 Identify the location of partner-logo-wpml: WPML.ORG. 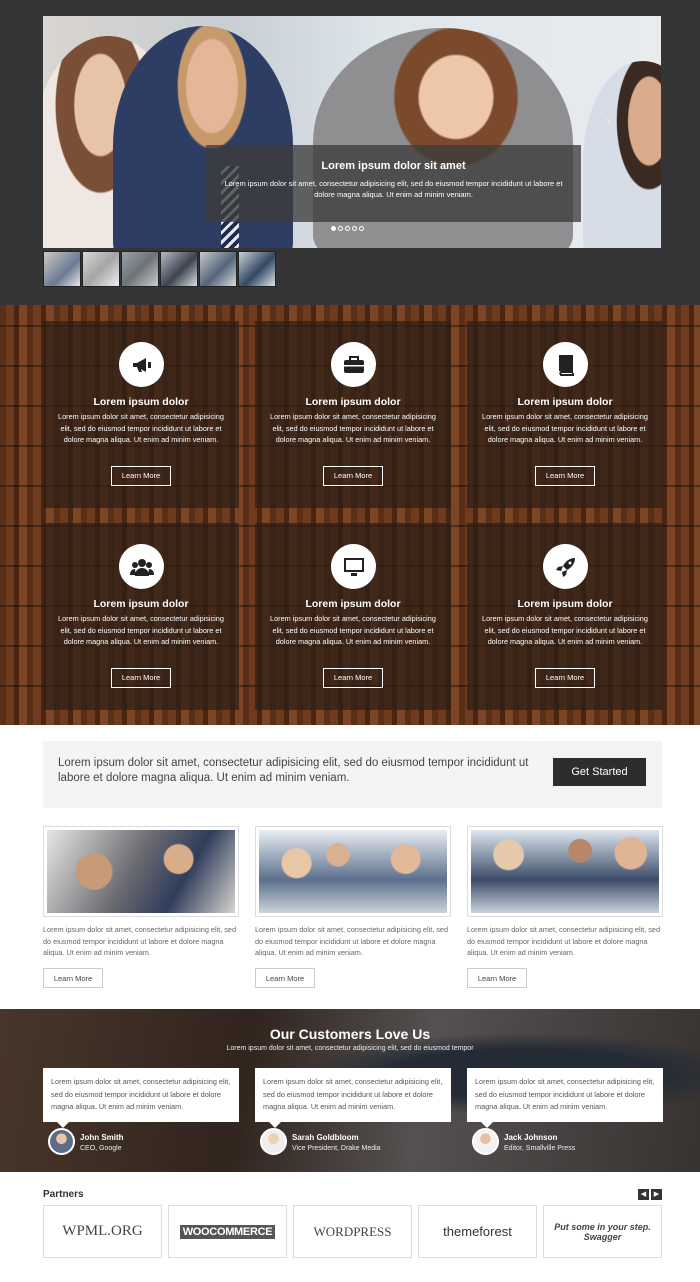
(102, 1231).